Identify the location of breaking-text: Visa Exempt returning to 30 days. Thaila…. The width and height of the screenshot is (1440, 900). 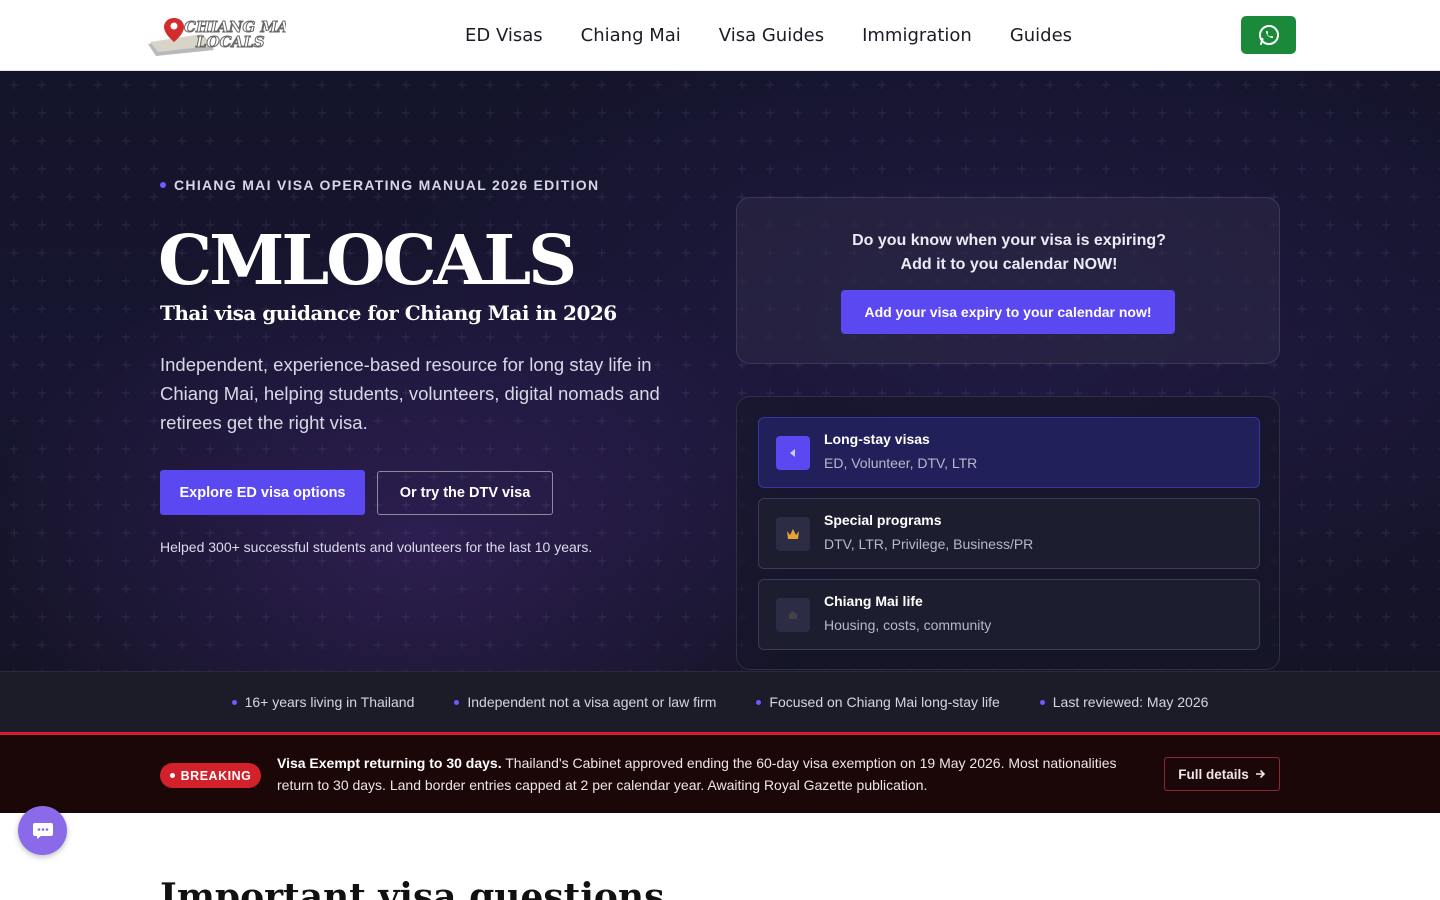
(712, 774).